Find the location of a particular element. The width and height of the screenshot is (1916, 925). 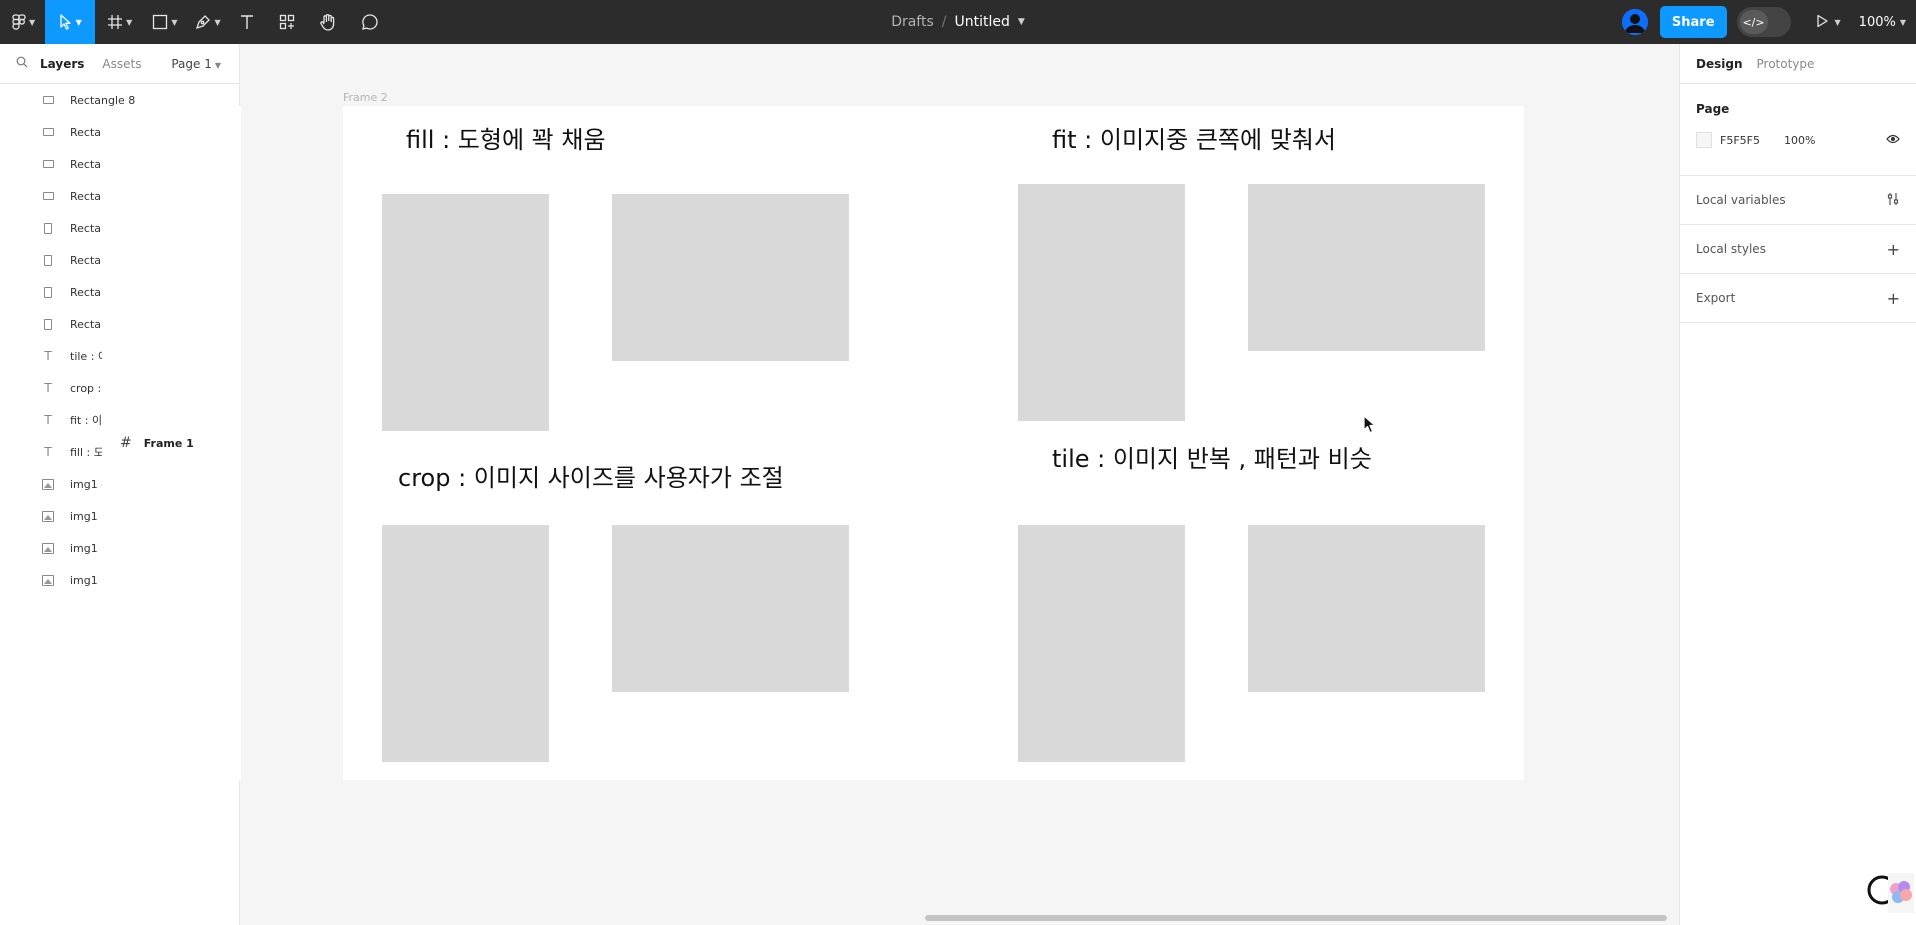

present-button: ▼ is located at coordinates (1828, 22).